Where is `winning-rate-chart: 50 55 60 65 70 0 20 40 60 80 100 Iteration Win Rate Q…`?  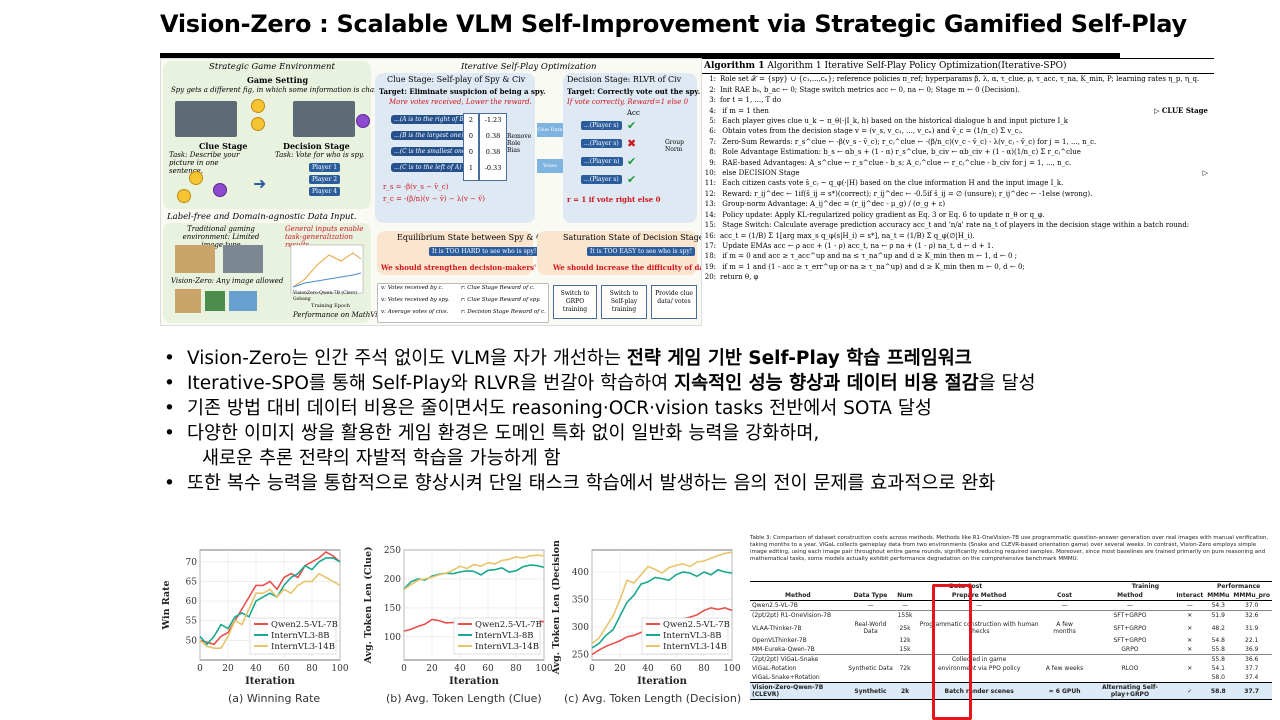 winning-rate-chart: 50 55 60 65 70 0 20 40 60 80 100 Iteration Win Rate Q… is located at coordinates (255, 618).